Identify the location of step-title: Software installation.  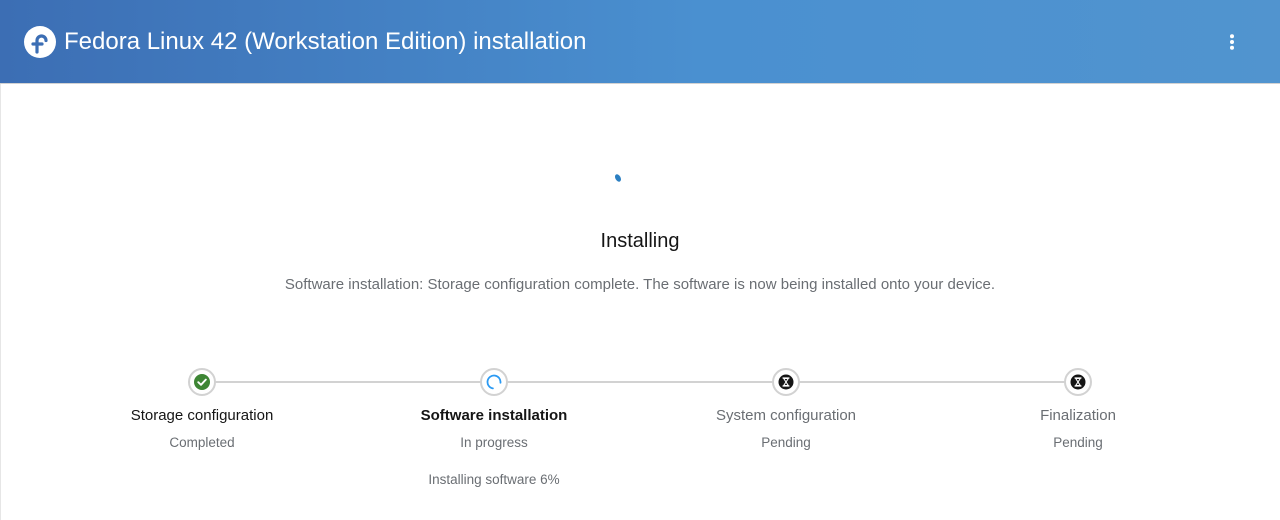
(494, 415).